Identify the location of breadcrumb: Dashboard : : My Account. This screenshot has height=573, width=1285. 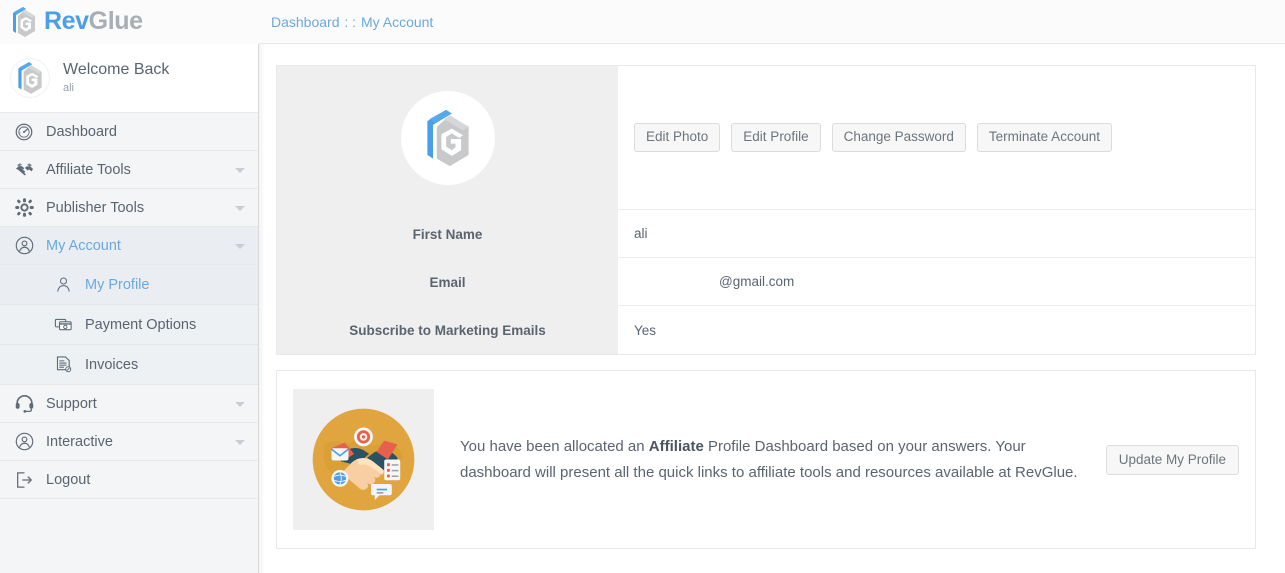
(346, 22).